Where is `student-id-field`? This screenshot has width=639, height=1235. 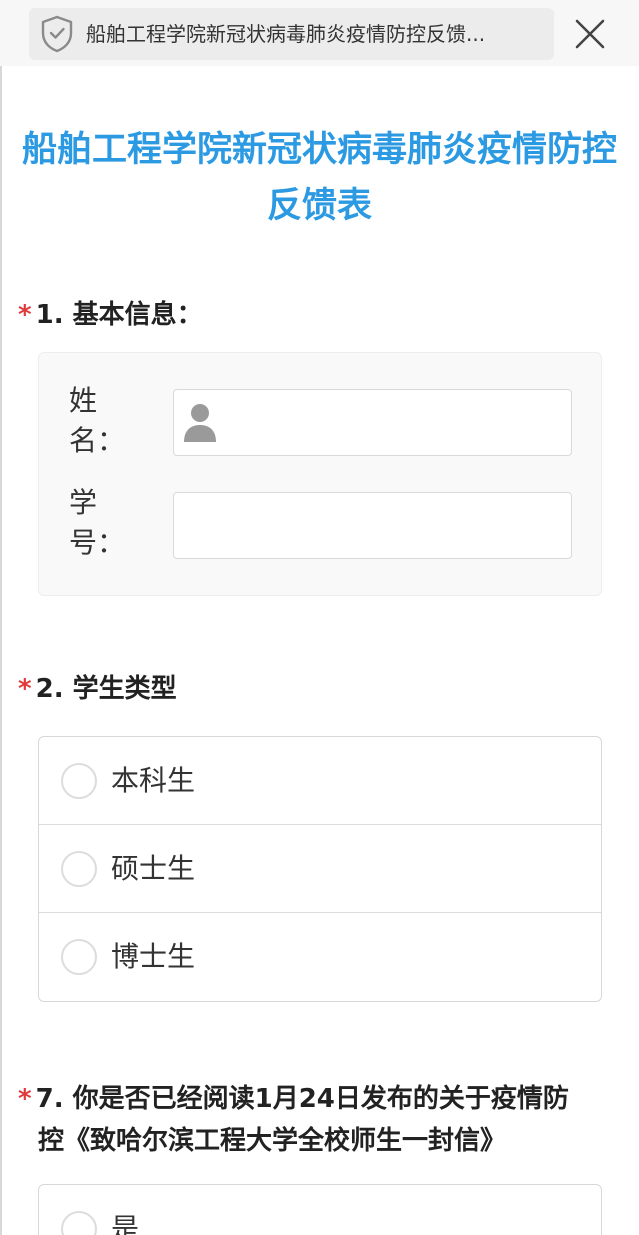 student-id-field is located at coordinates (372, 525).